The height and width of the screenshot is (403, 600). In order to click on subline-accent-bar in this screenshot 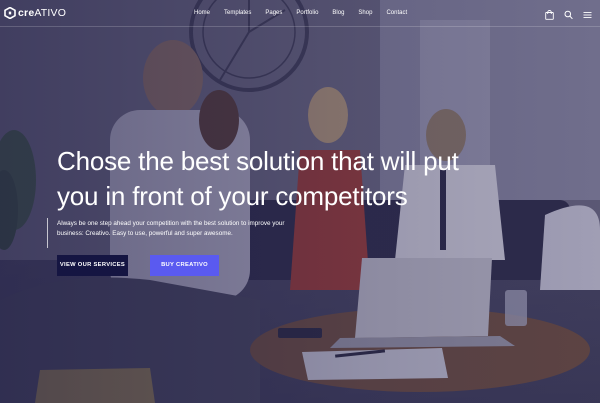, I will do `click(47, 233)`.